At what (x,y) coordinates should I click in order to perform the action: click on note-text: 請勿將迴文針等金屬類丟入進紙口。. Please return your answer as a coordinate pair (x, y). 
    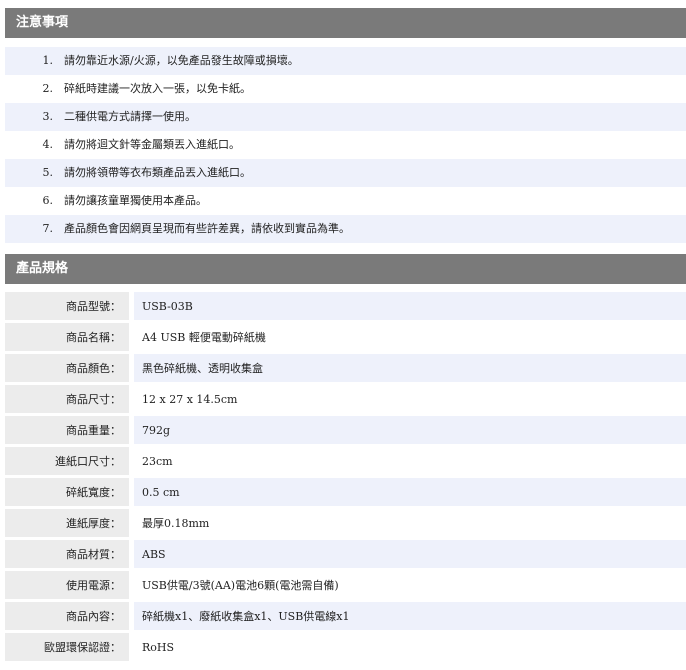
    Looking at the image, I should click on (152, 144).